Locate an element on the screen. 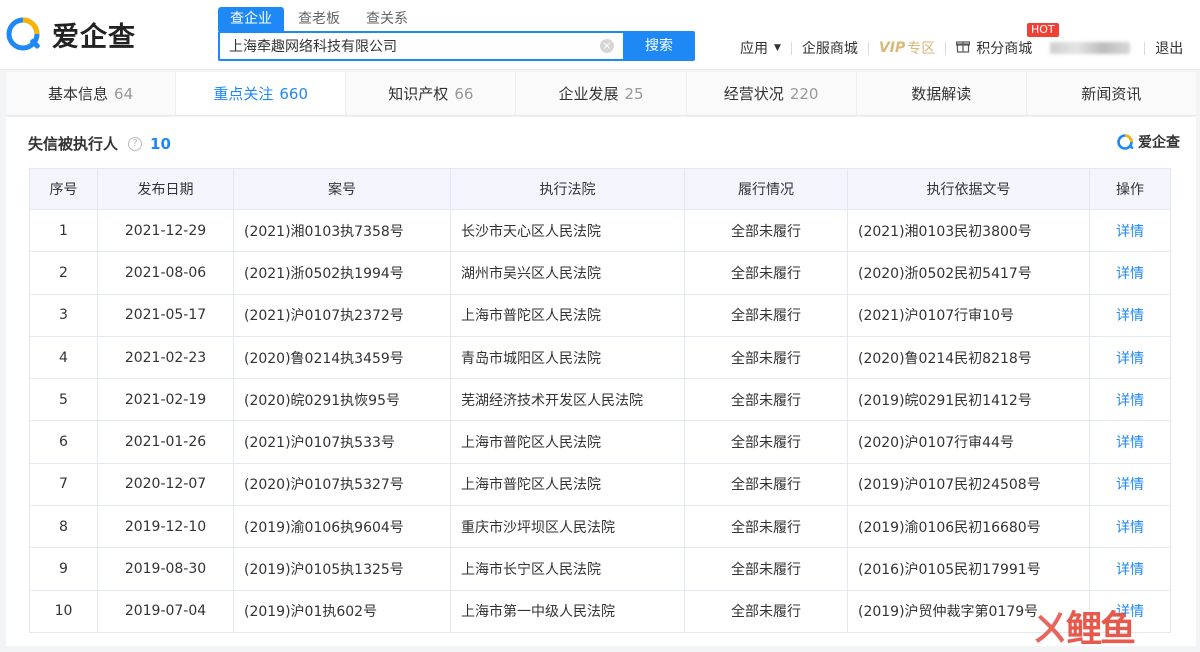 The image size is (1200, 652). cell-date: 2021-12-29 is located at coordinates (165, 230).